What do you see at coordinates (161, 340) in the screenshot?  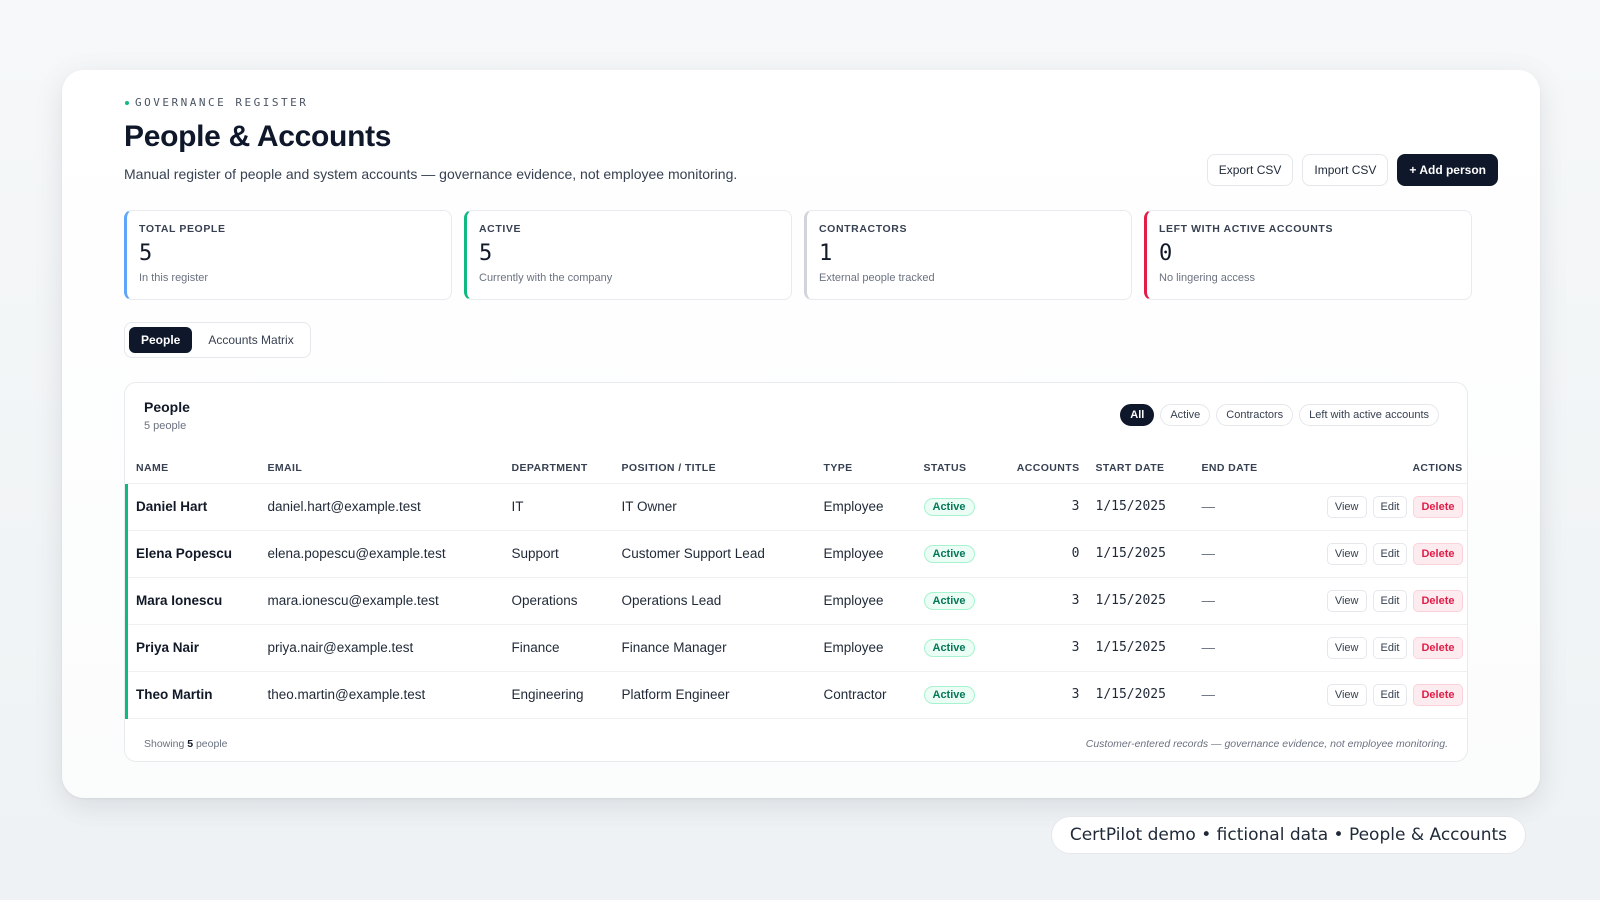 I see `tab-people: People` at bounding box center [161, 340].